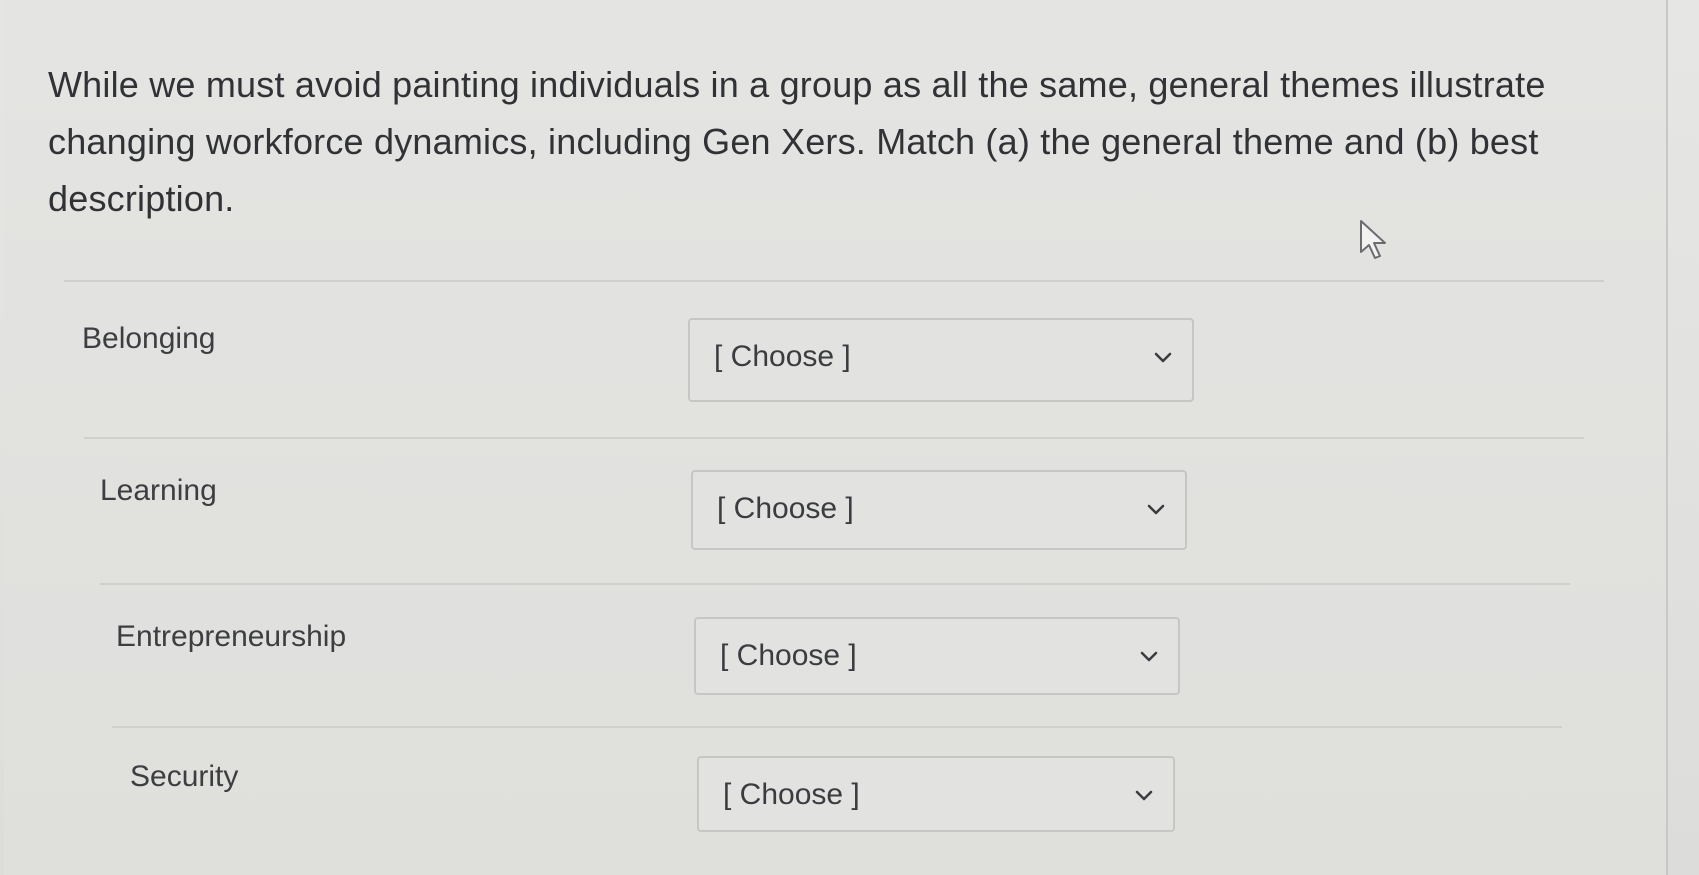 This screenshot has height=875, width=1699. I want to click on row-label-belonging: Belonging, so click(149, 338).